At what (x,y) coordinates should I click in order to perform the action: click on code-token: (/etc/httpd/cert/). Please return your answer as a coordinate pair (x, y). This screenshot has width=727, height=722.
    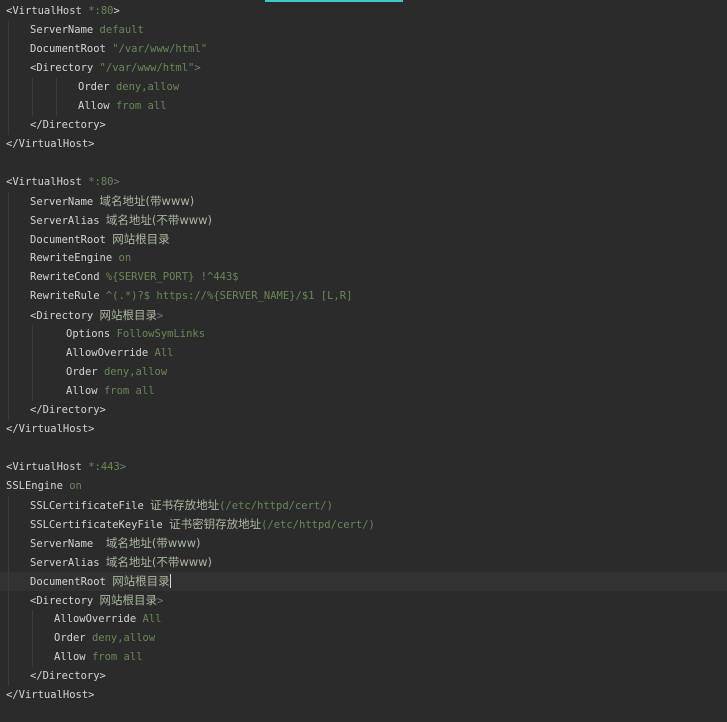
    Looking at the image, I should click on (318, 525).